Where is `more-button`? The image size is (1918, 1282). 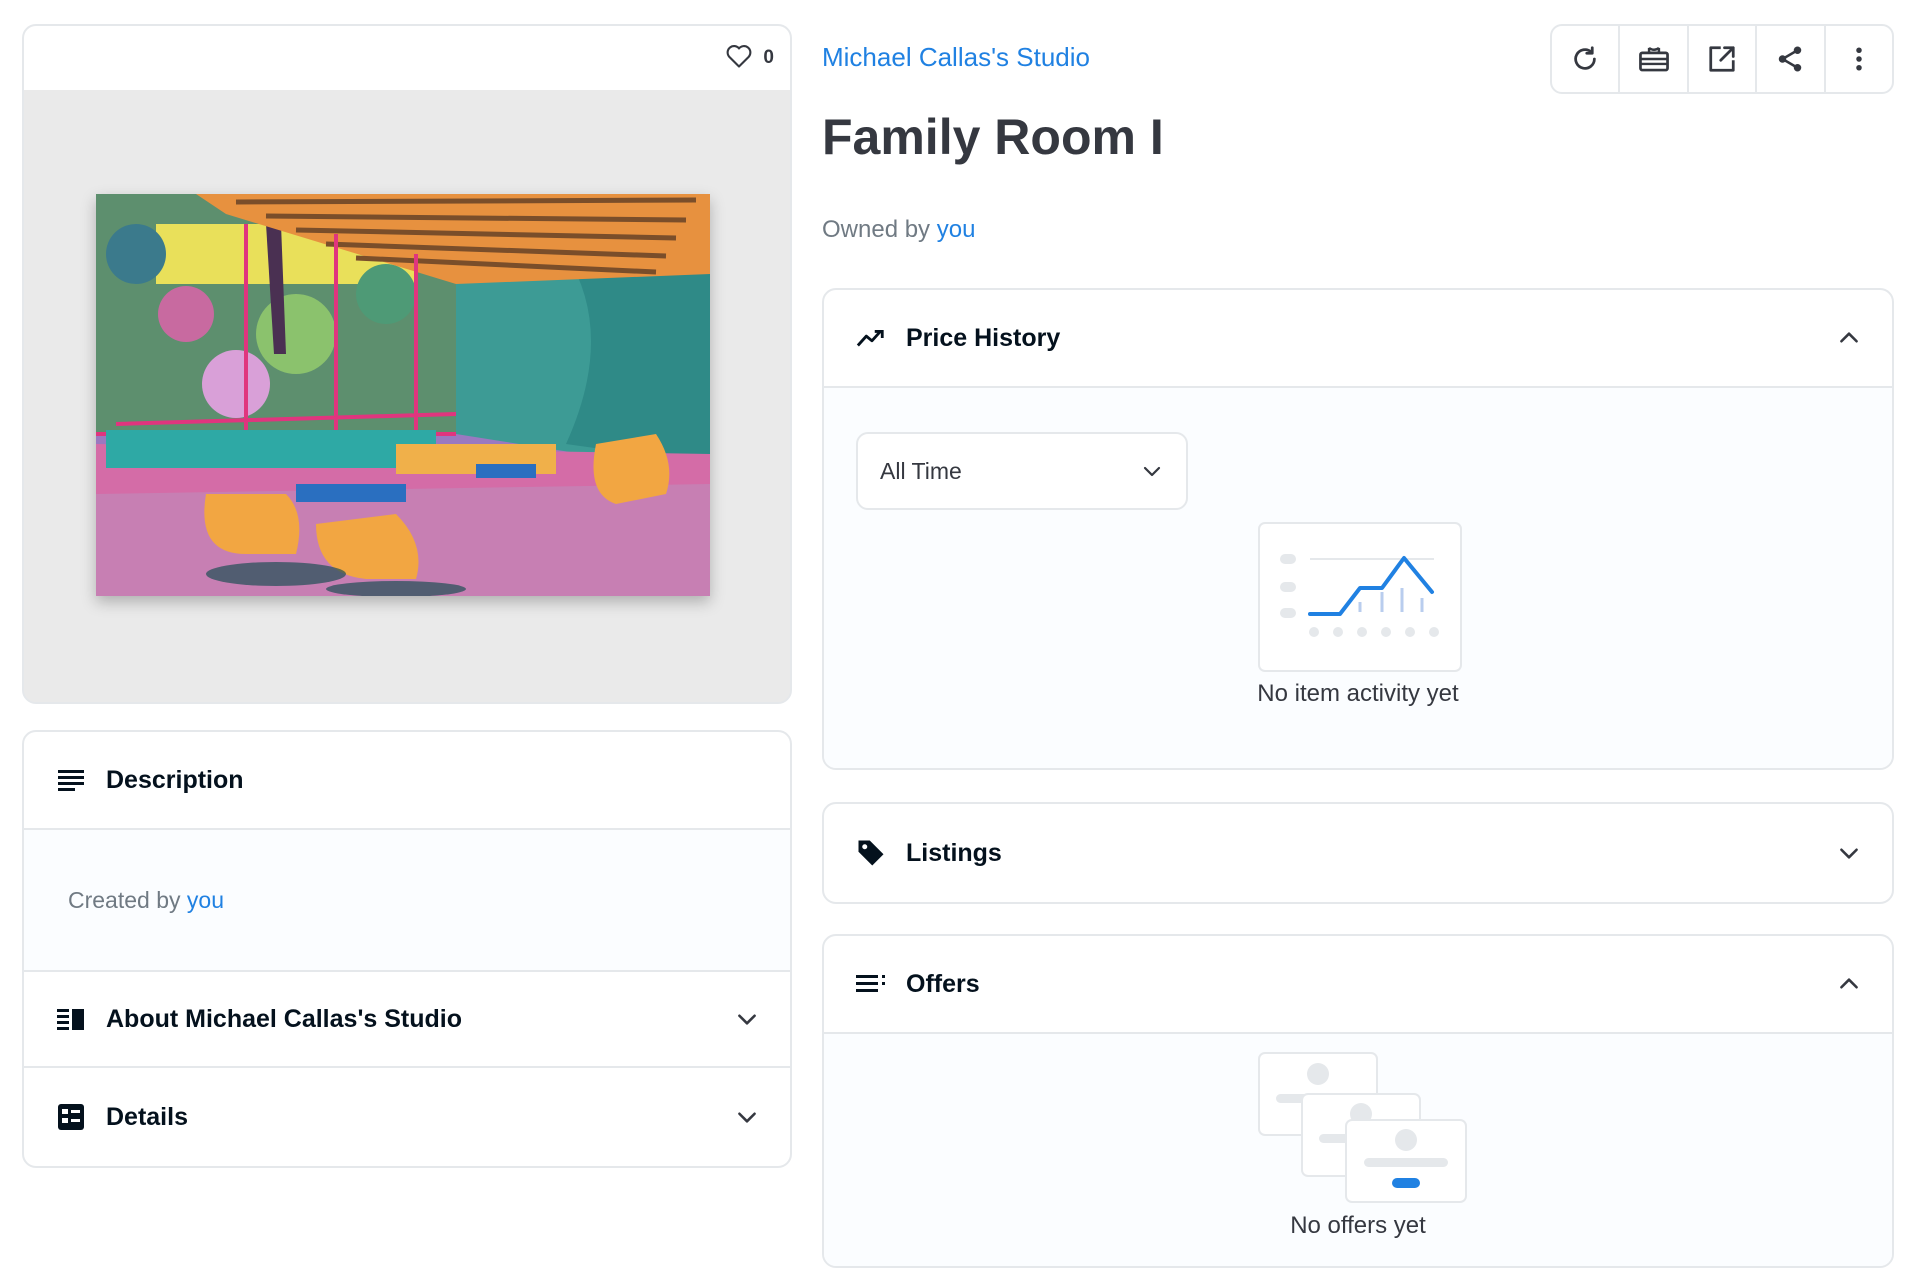 more-button is located at coordinates (1859, 59).